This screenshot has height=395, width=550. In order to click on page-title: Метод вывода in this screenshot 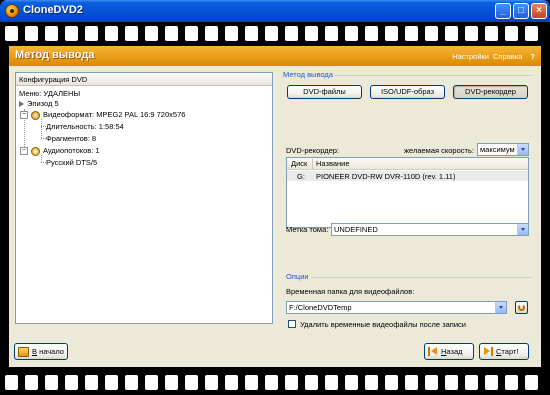, I will do `click(55, 55)`.